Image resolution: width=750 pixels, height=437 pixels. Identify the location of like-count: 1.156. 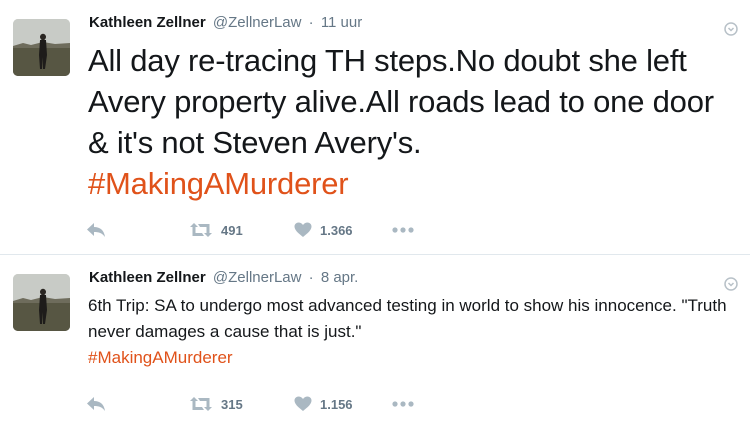
(336, 404).